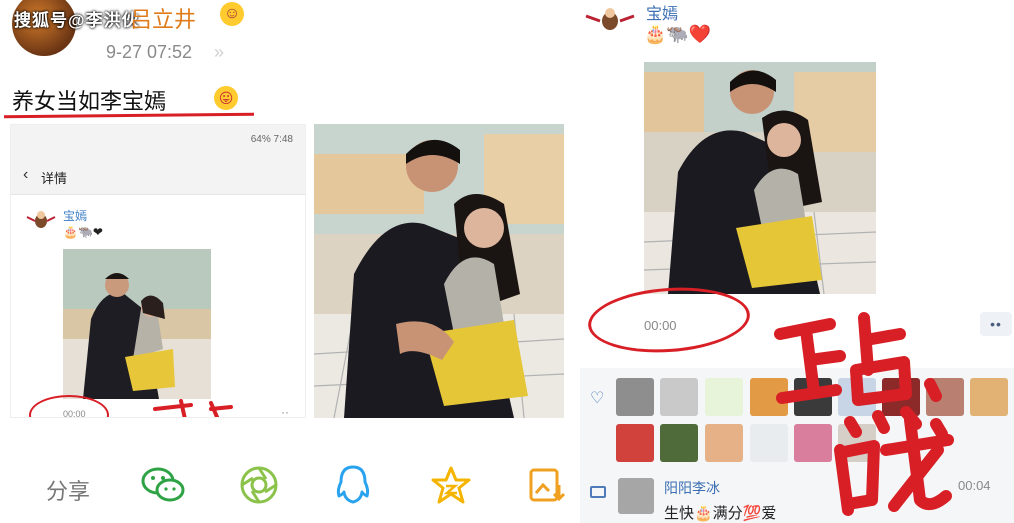  I want to click on post-photo-large, so click(439, 271).